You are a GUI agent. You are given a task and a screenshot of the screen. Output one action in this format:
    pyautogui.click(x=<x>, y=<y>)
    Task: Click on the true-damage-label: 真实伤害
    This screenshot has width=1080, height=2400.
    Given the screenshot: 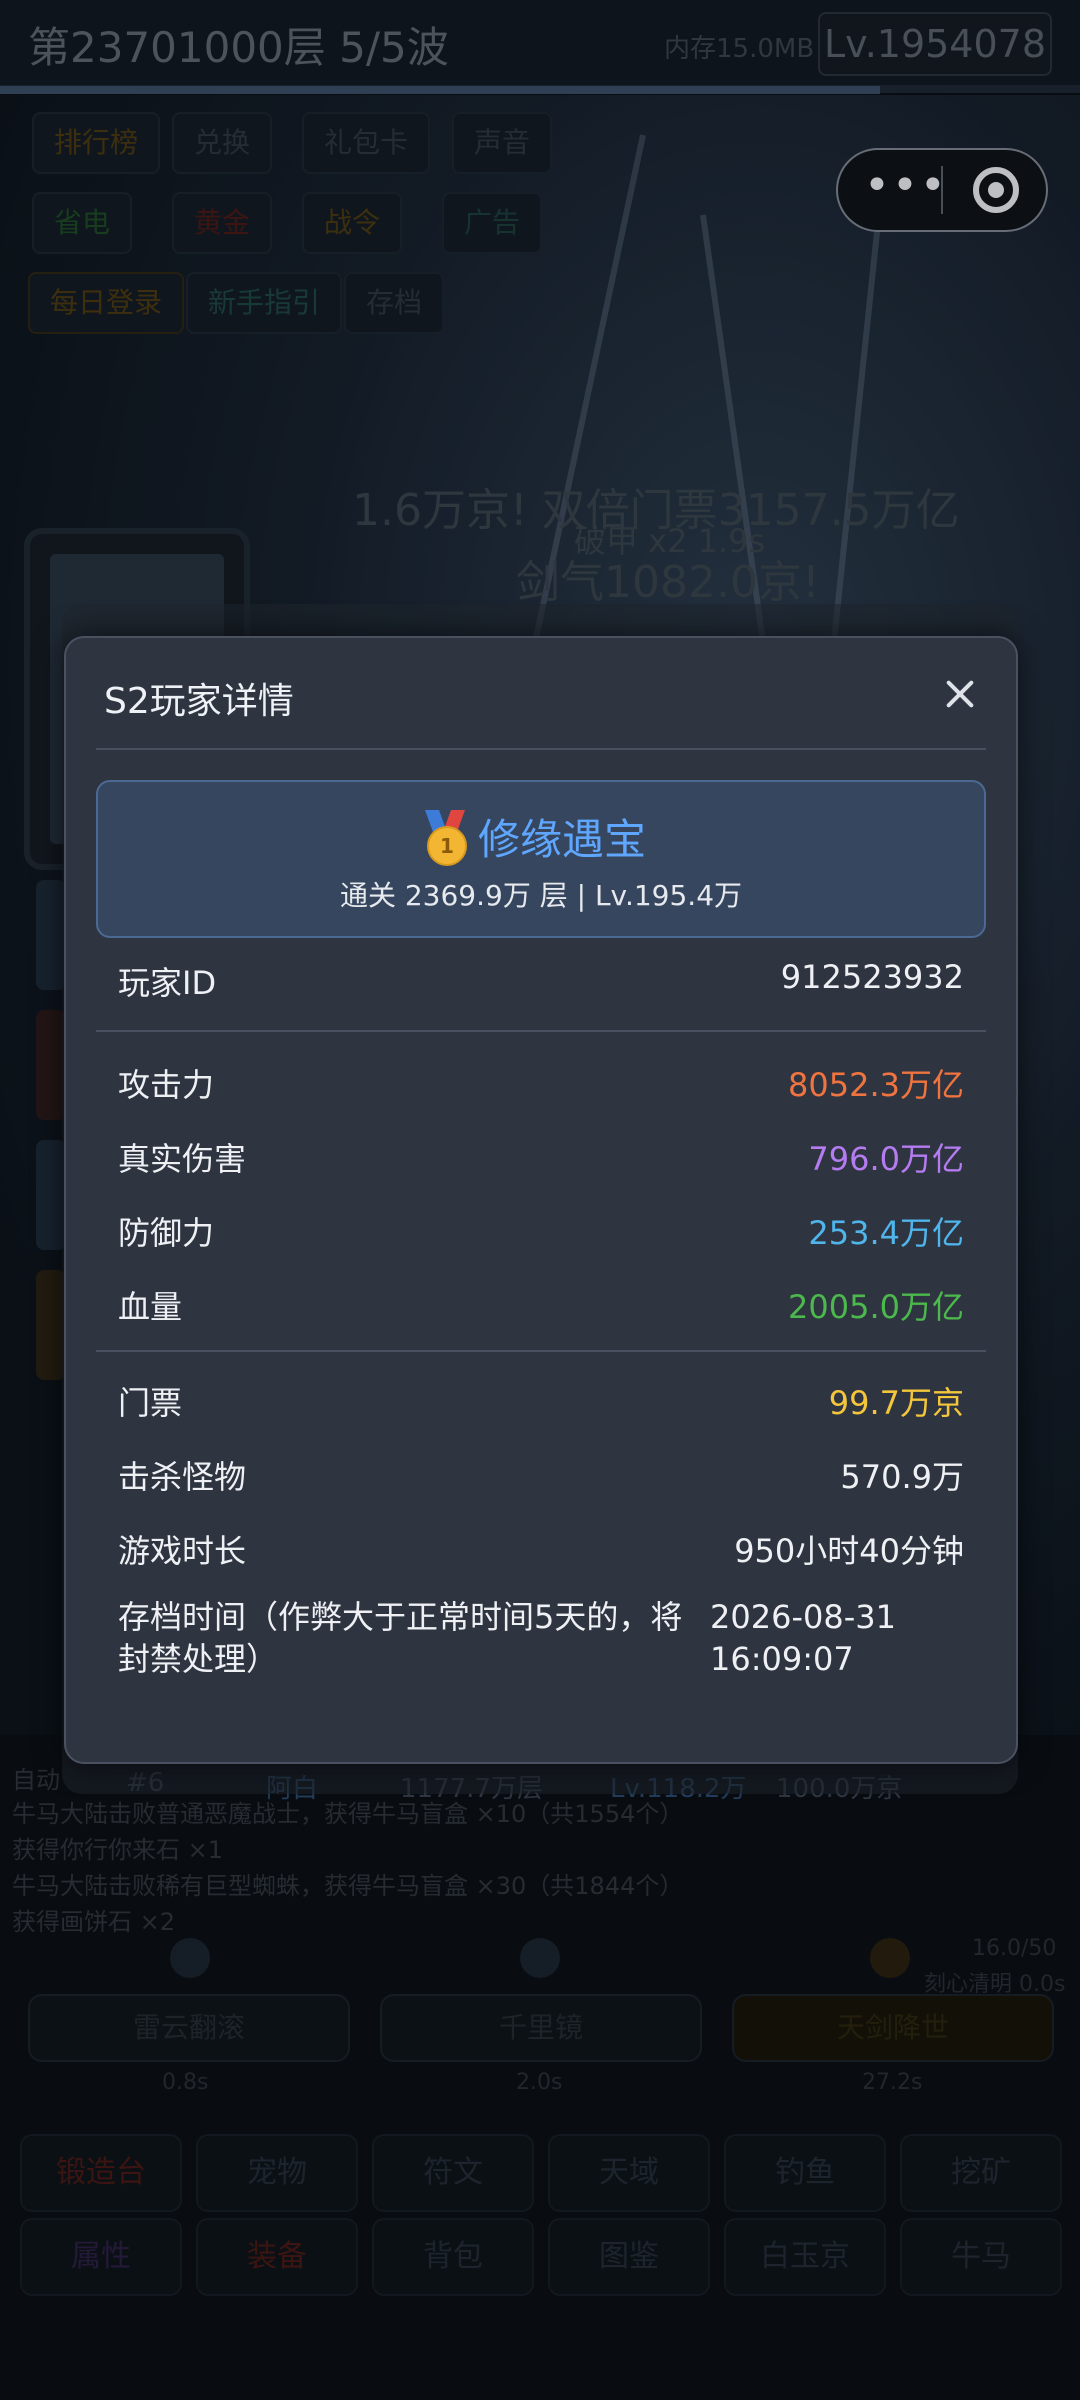 What is the action you would take?
    pyautogui.click(x=182, y=1159)
    